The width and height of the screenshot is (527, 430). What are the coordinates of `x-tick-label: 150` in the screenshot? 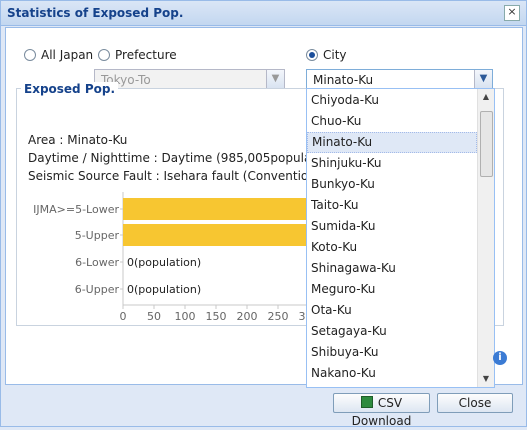 It's located at (216, 316).